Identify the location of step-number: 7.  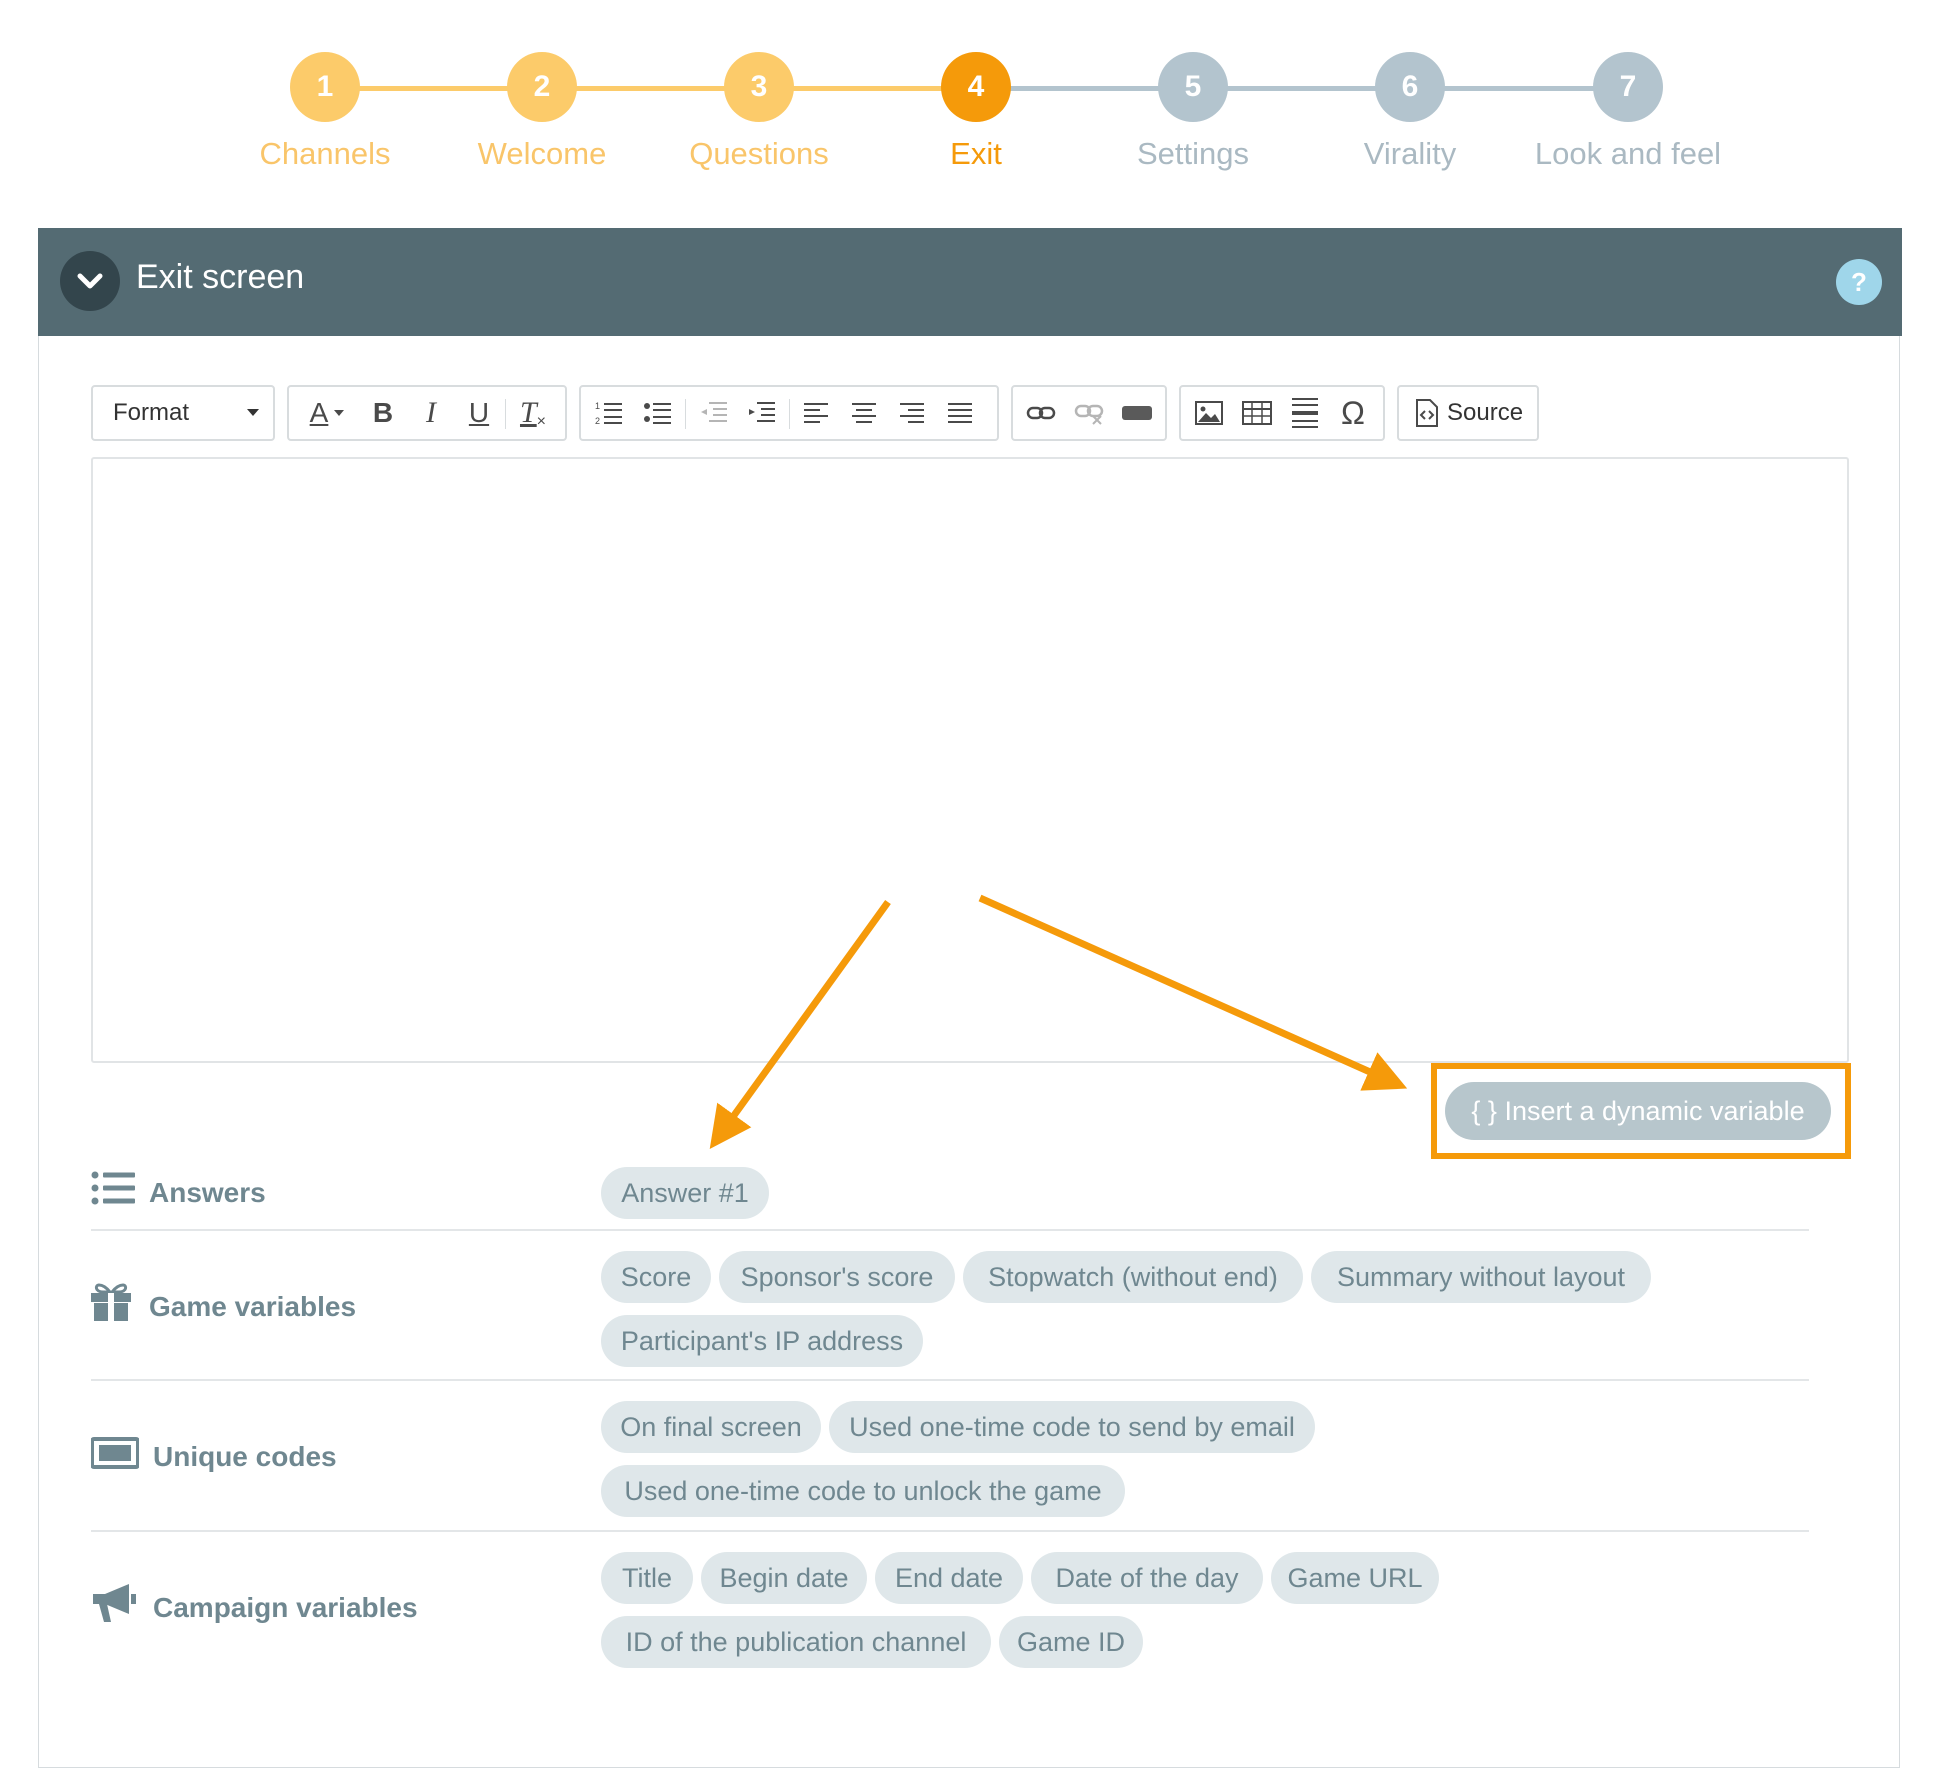
(1628, 87).